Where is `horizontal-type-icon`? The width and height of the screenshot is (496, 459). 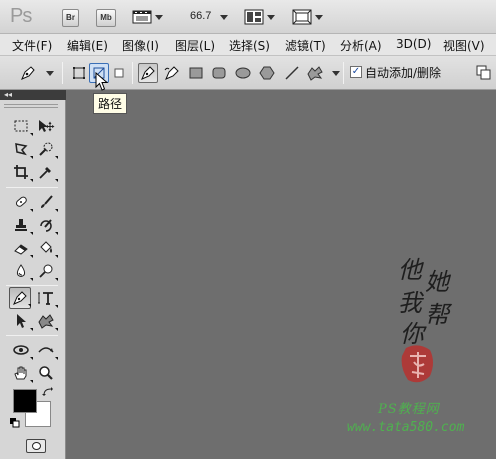
horizontal-type-icon is located at coordinates (45, 298).